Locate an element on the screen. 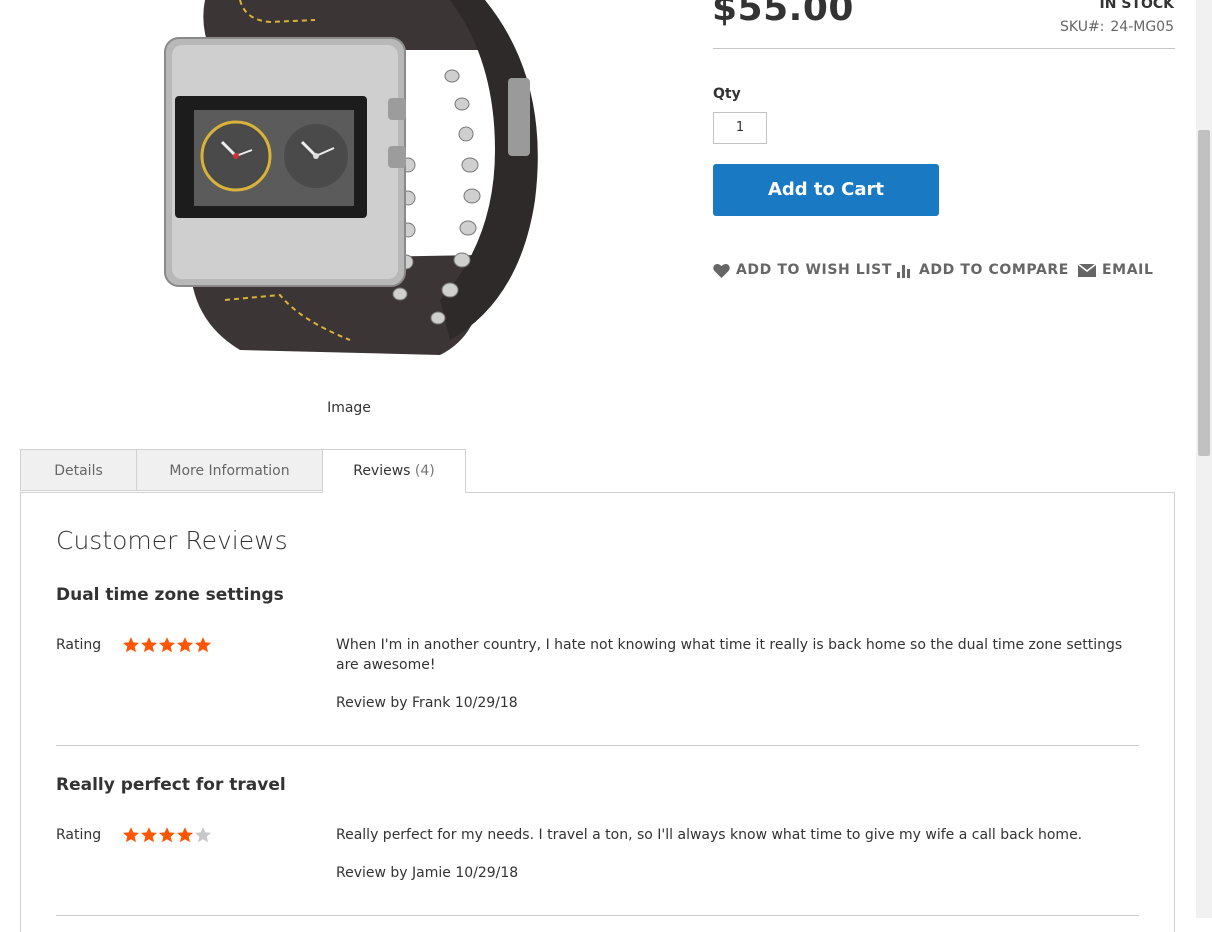 The width and height of the screenshot is (1212, 932). stock-status: IN STOCK is located at coordinates (1136, 6).